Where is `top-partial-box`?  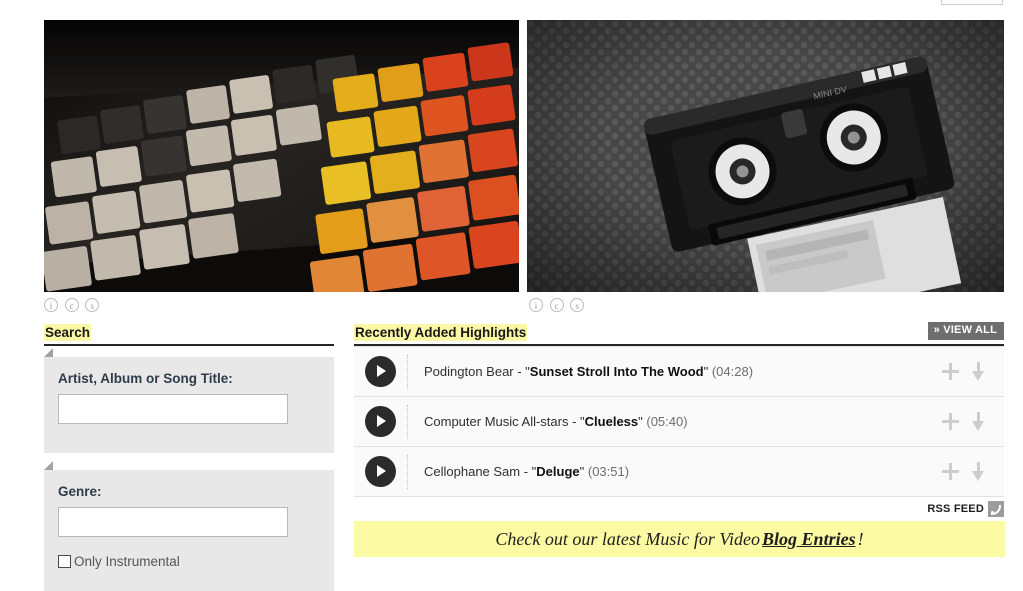
top-partial-box is located at coordinates (972, 2).